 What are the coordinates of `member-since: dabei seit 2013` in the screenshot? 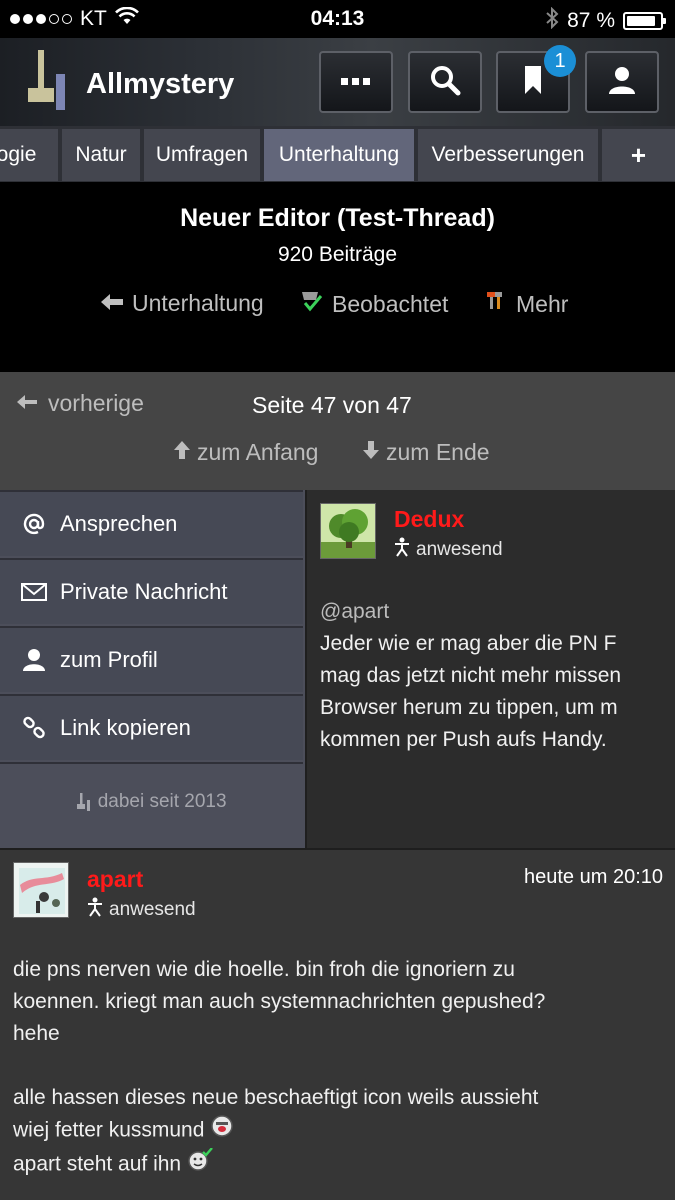 It's located at (151, 805).